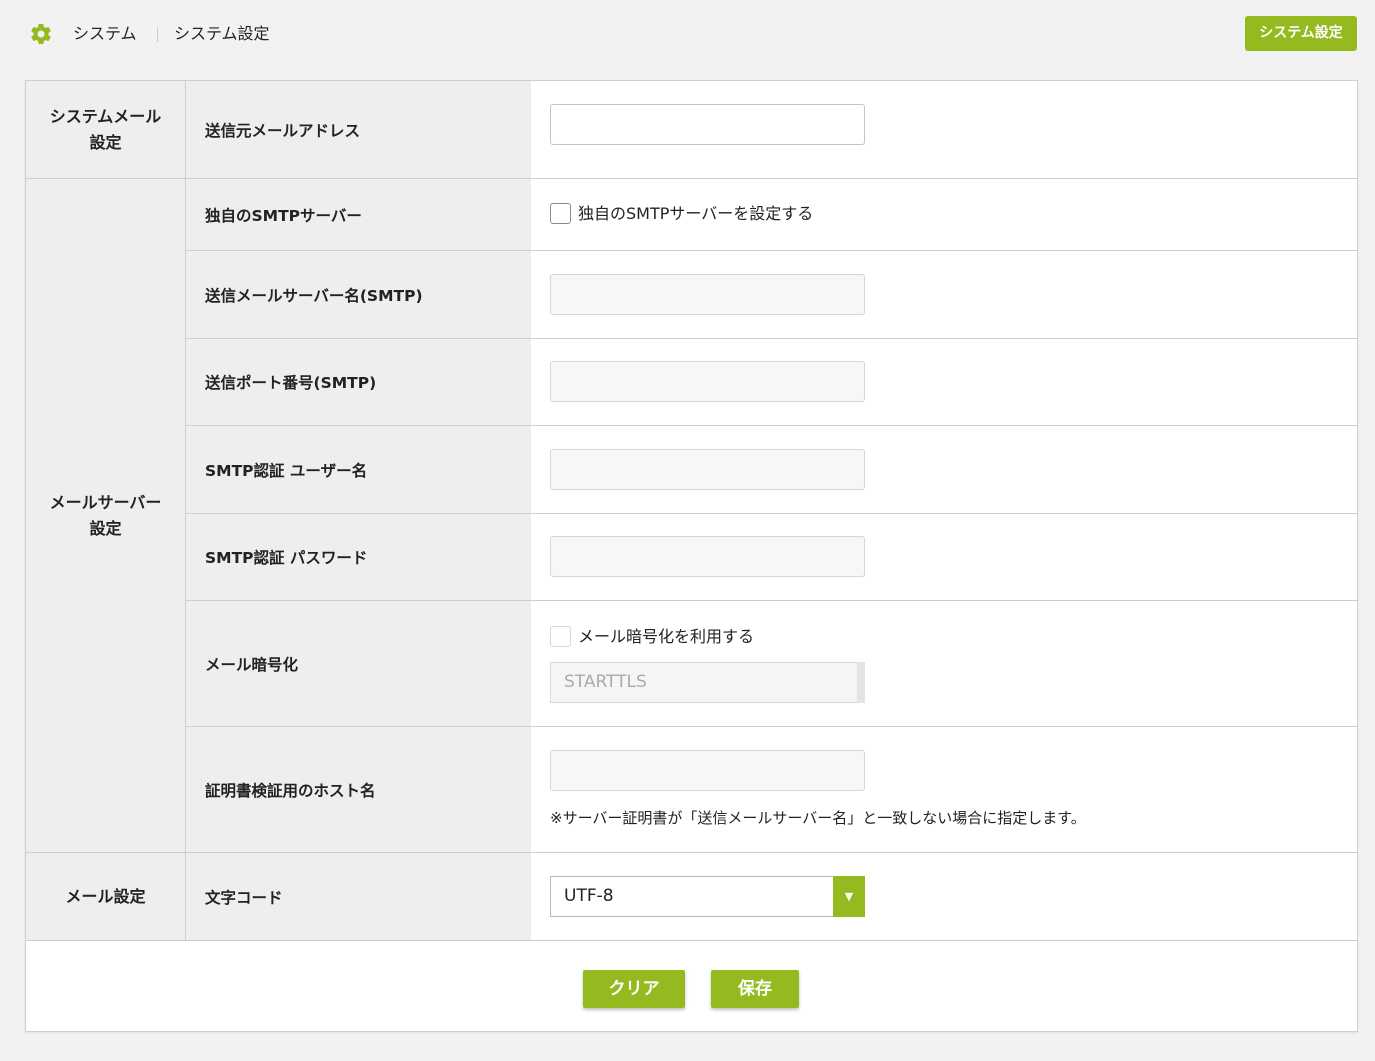 This screenshot has width=1375, height=1061. Describe the element at coordinates (707, 770) in the screenshot. I see `cert-host-input` at that location.